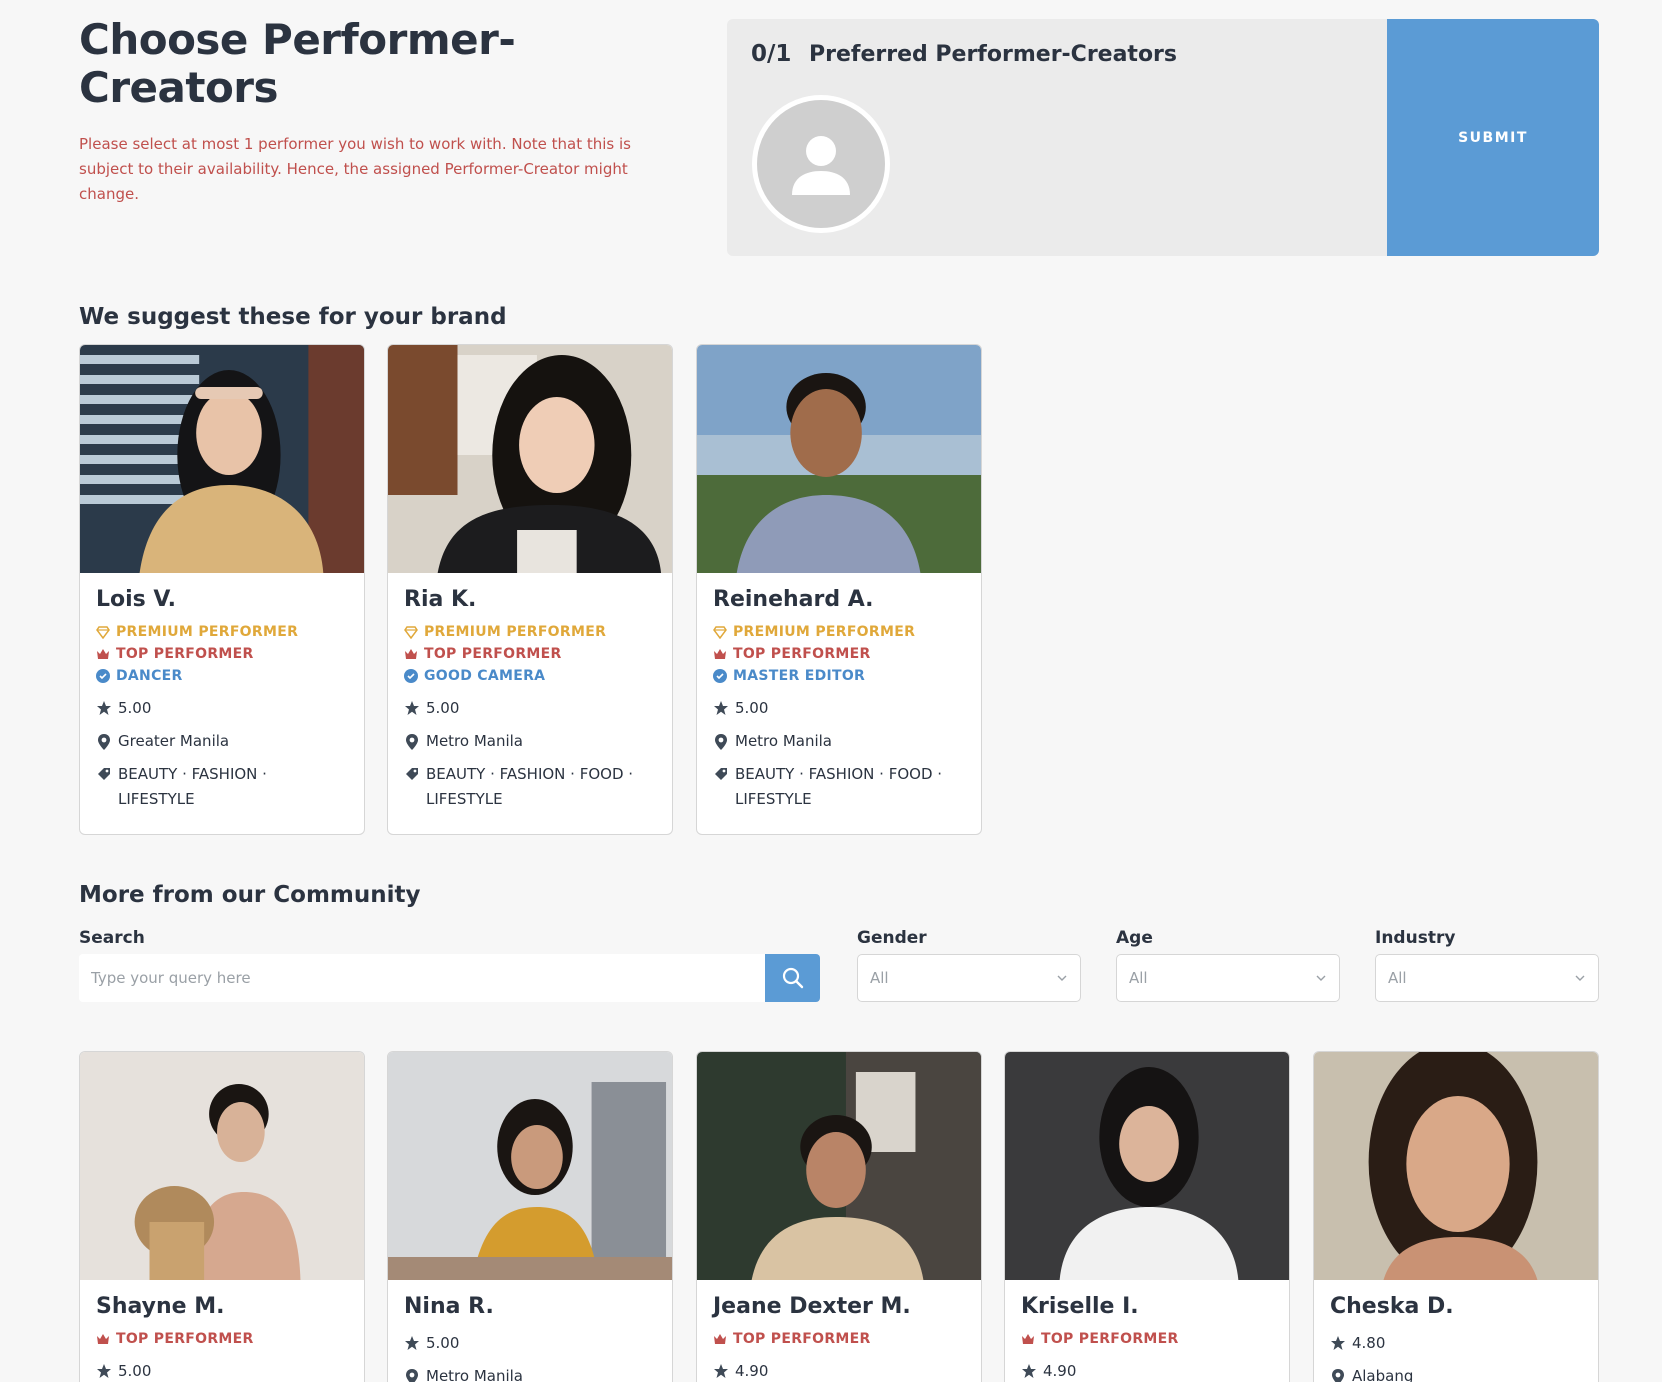  Describe the element at coordinates (720, 676) in the screenshot. I see `verified-icon` at that location.